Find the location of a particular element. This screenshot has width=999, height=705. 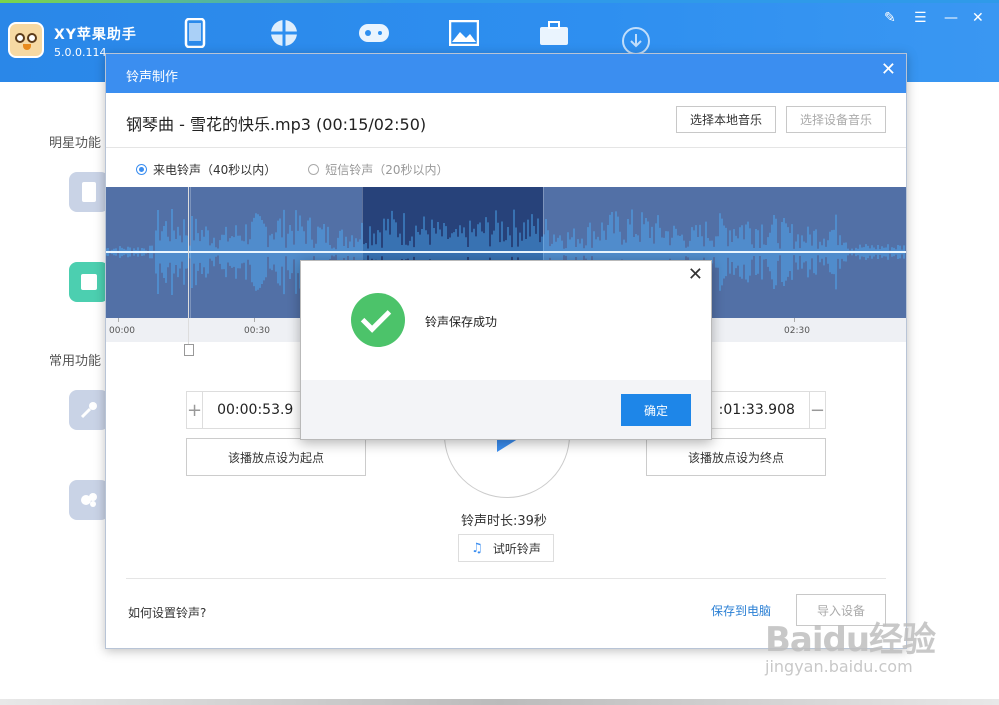

success-message: 铃声保存成功 is located at coordinates (461, 322).